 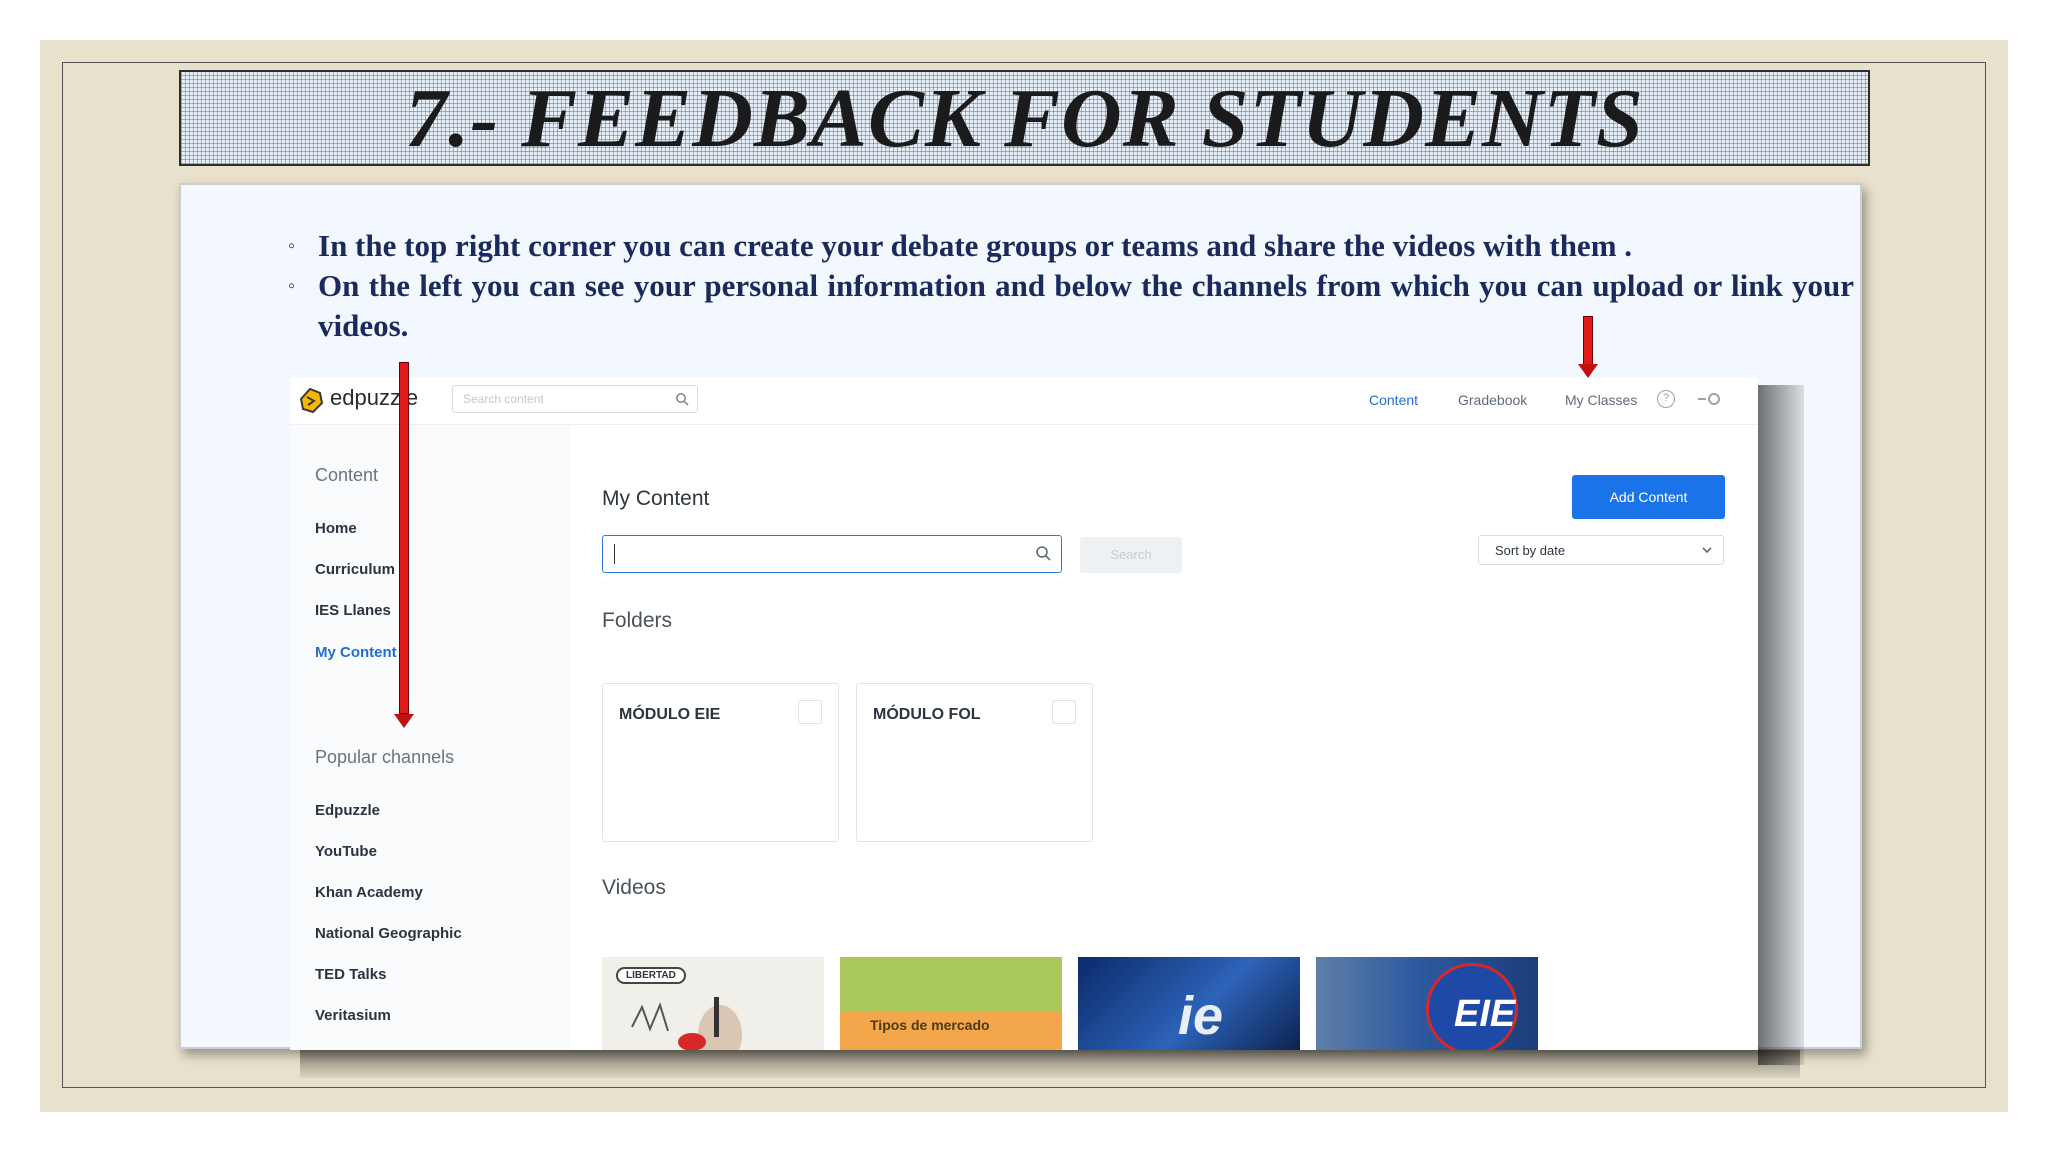 I want to click on video-thumbnail: ie, so click(x=1189, y=1003).